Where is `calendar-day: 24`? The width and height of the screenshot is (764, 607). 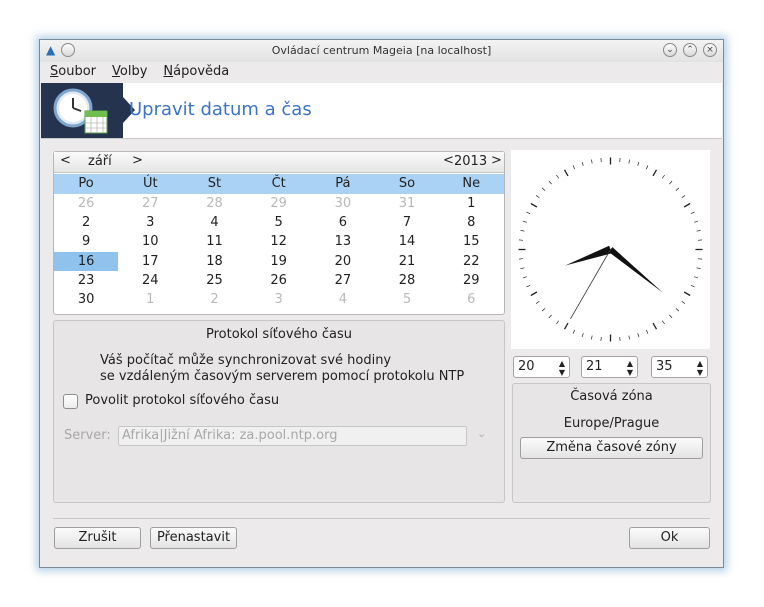
calendar-day: 24 is located at coordinates (150, 280).